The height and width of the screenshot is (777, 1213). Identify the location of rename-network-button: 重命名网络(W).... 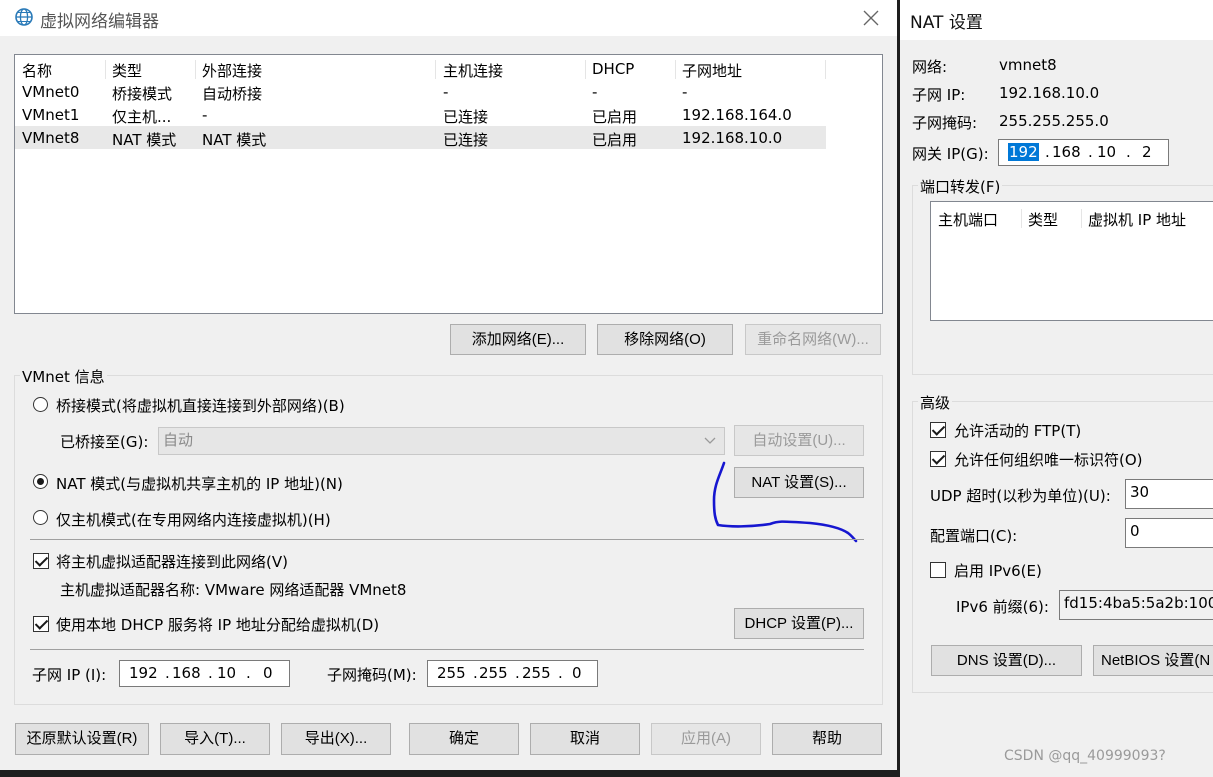
(813, 339).